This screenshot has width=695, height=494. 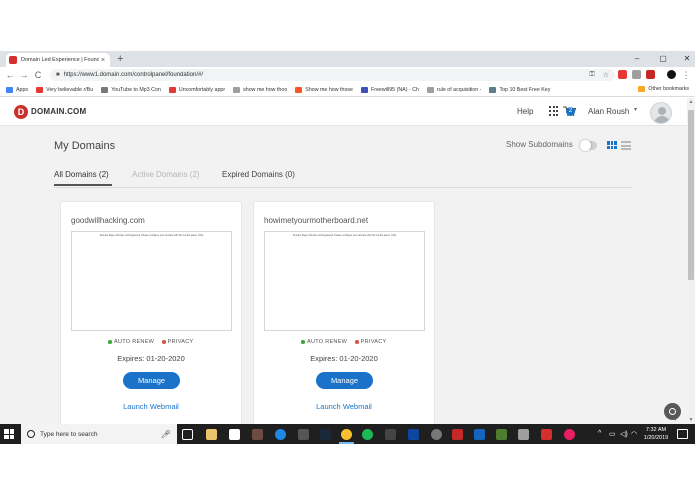 What do you see at coordinates (367, 434) in the screenshot?
I see `spotify-icon` at bounding box center [367, 434].